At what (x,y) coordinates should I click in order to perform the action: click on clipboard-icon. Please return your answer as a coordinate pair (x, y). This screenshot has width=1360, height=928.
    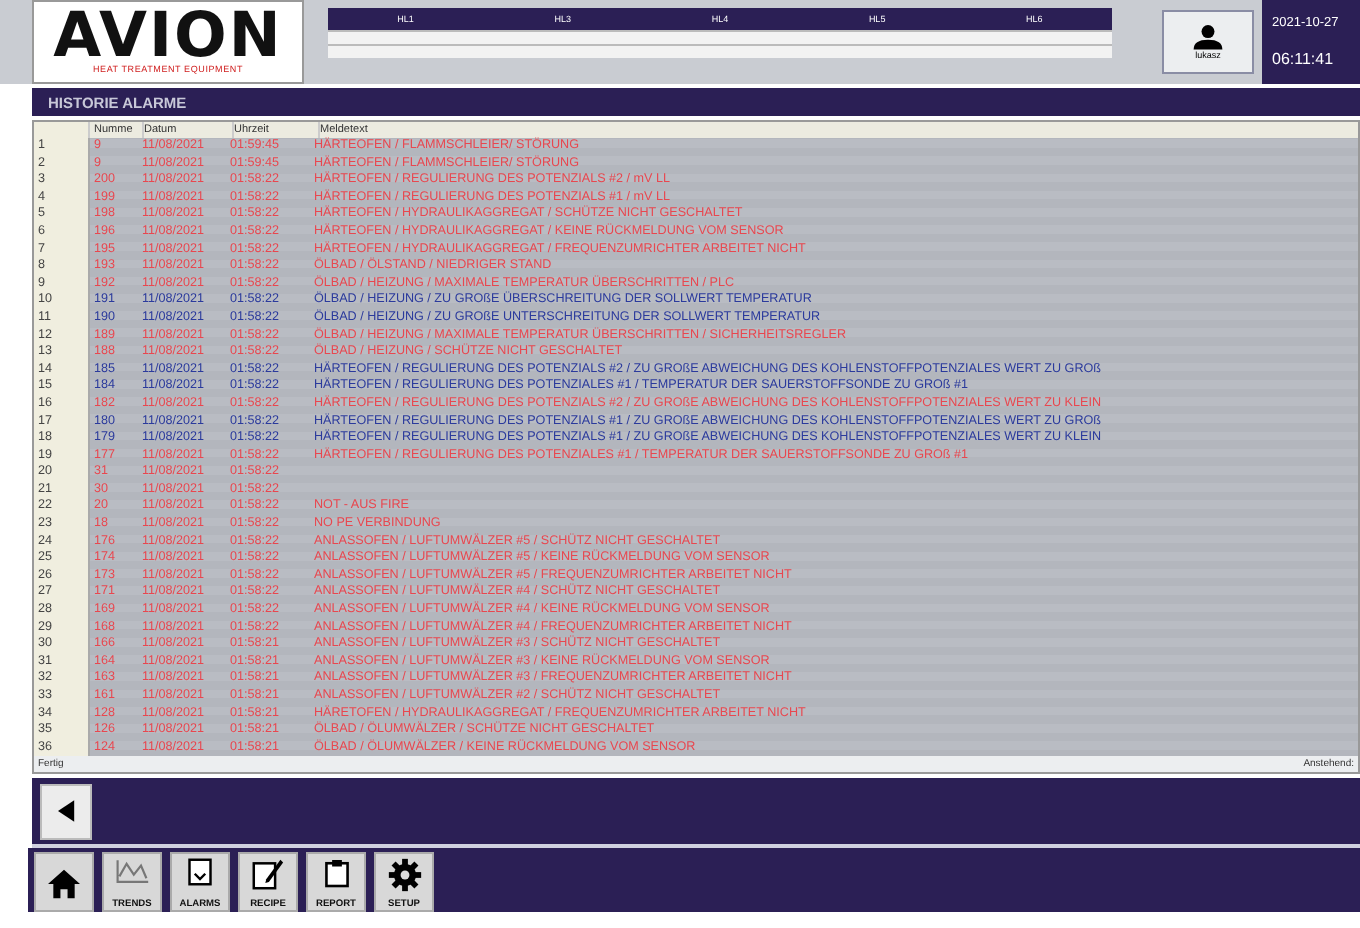
    Looking at the image, I should click on (336, 873).